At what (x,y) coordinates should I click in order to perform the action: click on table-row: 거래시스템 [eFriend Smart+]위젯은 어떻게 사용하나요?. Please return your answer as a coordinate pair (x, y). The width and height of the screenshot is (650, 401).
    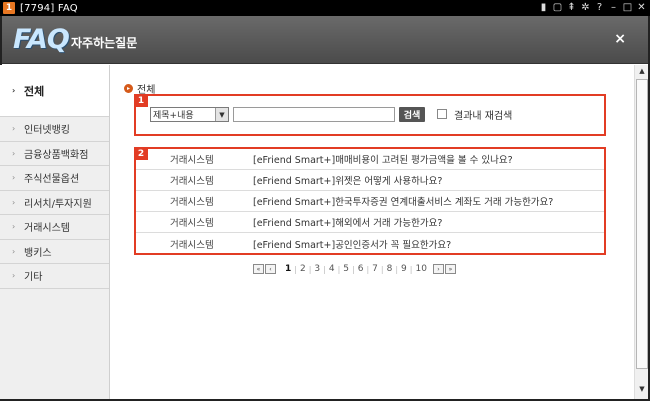
    Looking at the image, I should click on (370, 180).